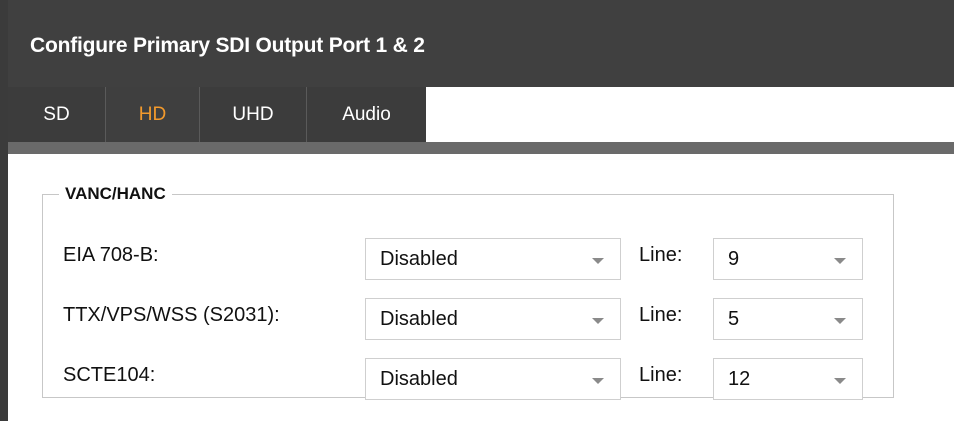  I want to click on row-ttx-vps-wss: TTX/VPS/WSS (S2031): Disabled Line: 5, so click(468, 319).